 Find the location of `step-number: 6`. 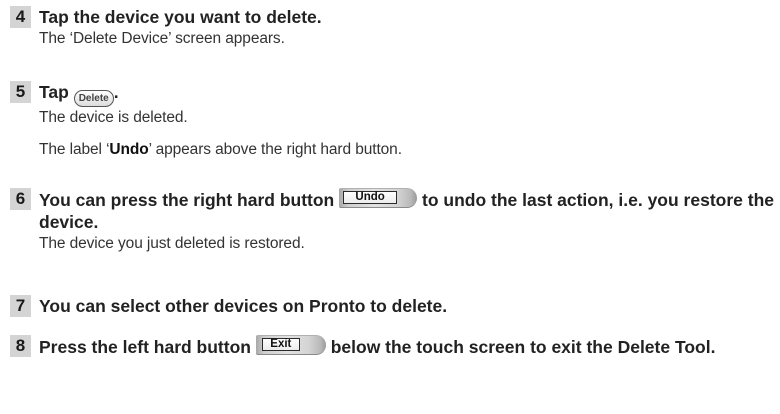

step-number: 6 is located at coordinates (20, 199).